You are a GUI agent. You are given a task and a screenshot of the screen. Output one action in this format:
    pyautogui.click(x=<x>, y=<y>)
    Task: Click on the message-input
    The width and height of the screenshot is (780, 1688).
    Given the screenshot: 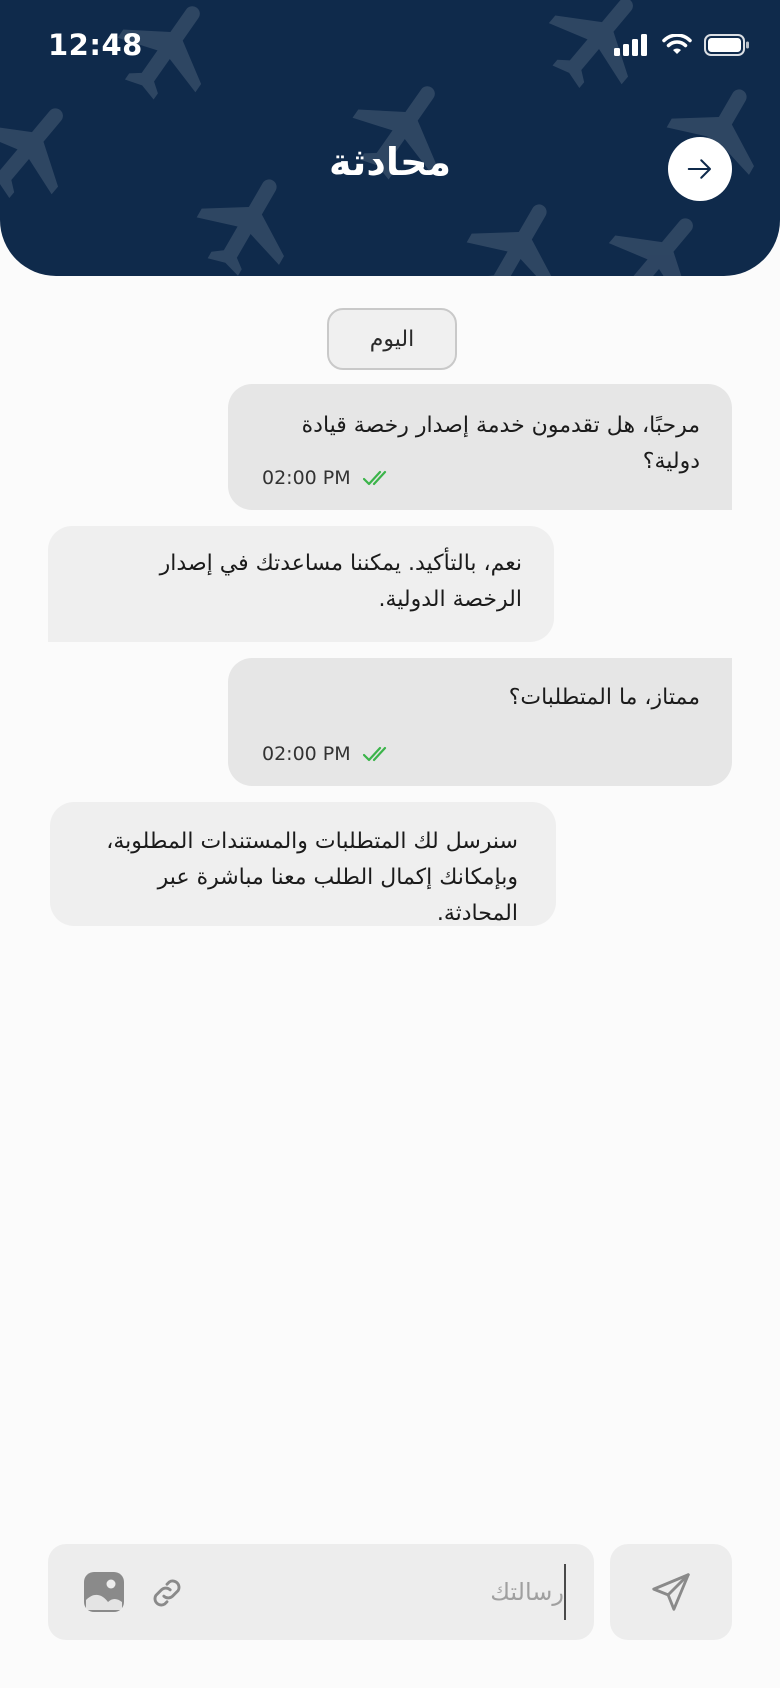 What is the action you would take?
    pyautogui.click(x=444, y=1592)
    